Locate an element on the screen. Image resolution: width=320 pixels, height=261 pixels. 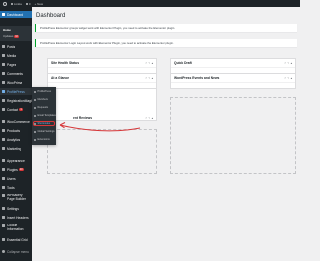
page-title: Dashboard is located at coordinates (51, 16).